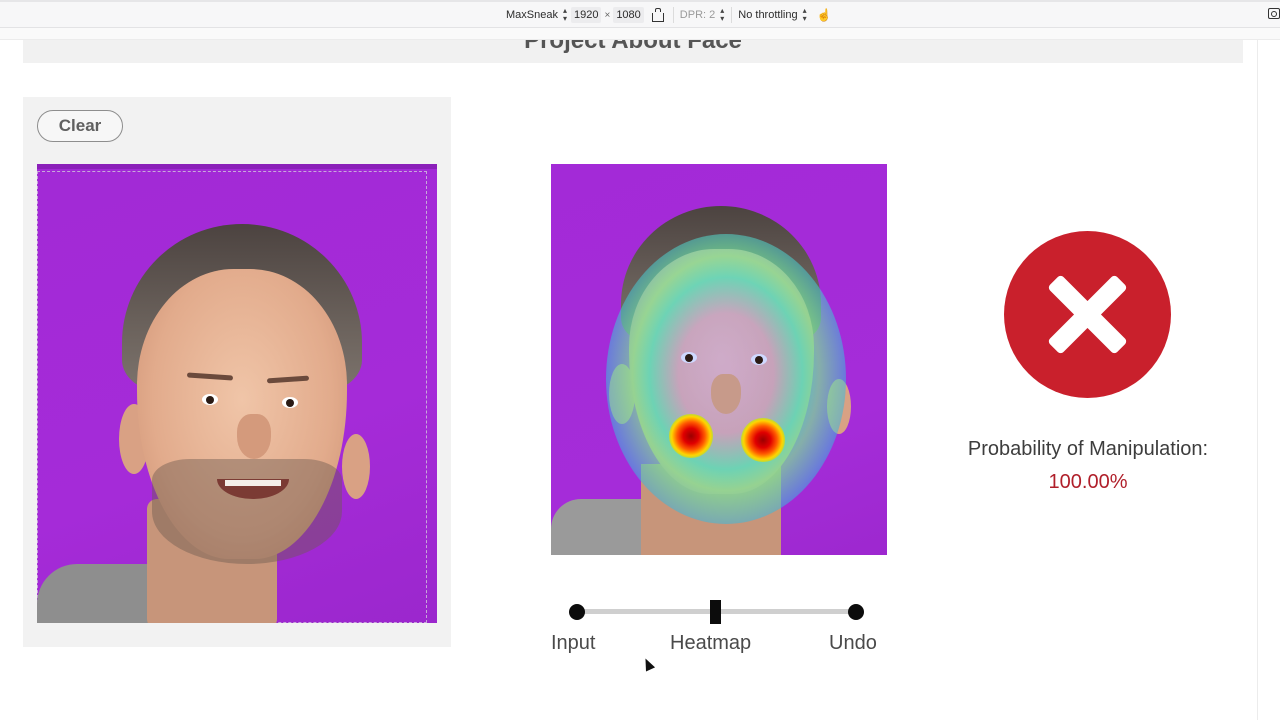  Describe the element at coordinates (573, 643) in the screenshot. I see `slider-label-input: Input` at that location.